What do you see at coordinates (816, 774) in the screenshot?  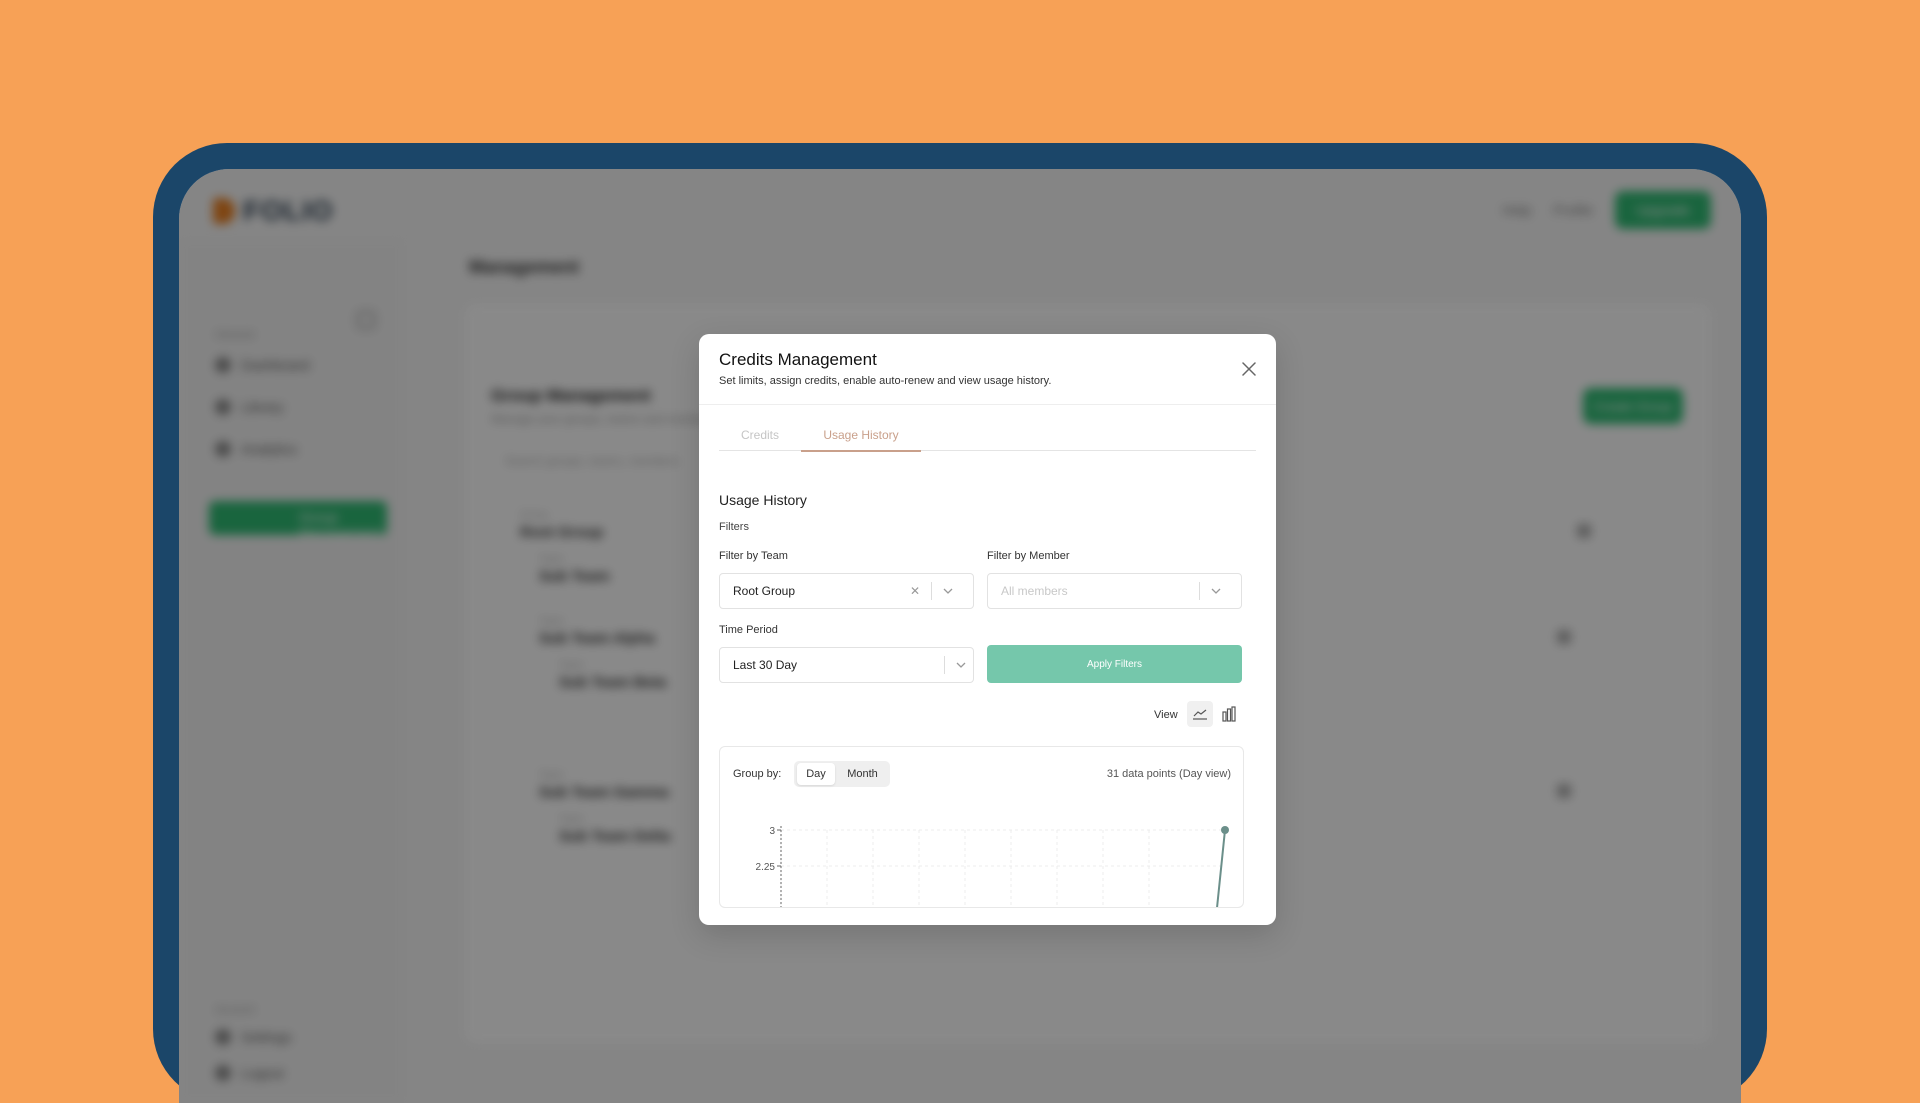 I see `group-by-day-button: Day` at bounding box center [816, 774].